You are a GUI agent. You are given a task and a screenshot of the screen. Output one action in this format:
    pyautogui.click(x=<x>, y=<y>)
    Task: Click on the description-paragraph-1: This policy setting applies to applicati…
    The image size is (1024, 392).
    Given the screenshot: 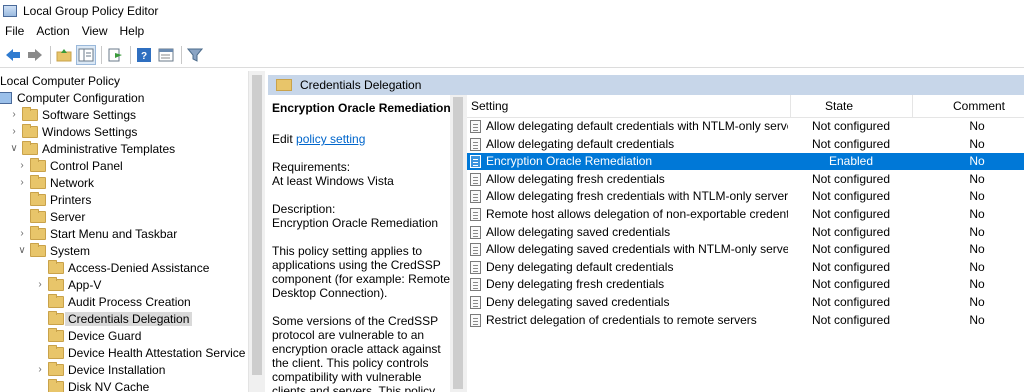 What is the action you would take?
    pyautogui.click(x=361, y=272)
    